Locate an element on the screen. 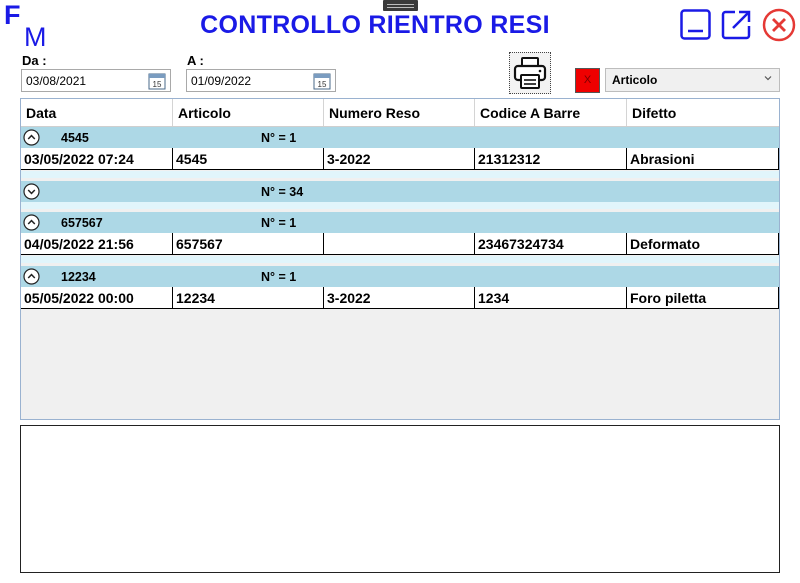  group-by-select: Articolo is located at coordinates (692, 80).